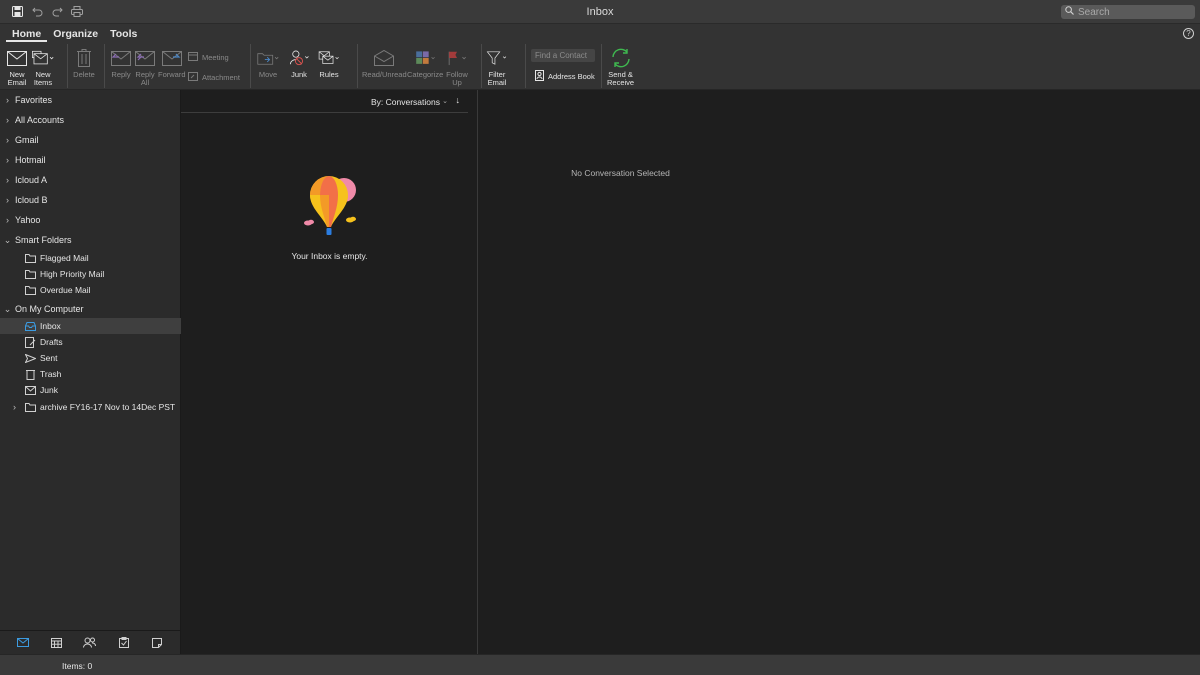  Describe the element at coordinates (90, 290) in the screenshot. I see `folder-overdue-mail: Overdue Mail` at that location.